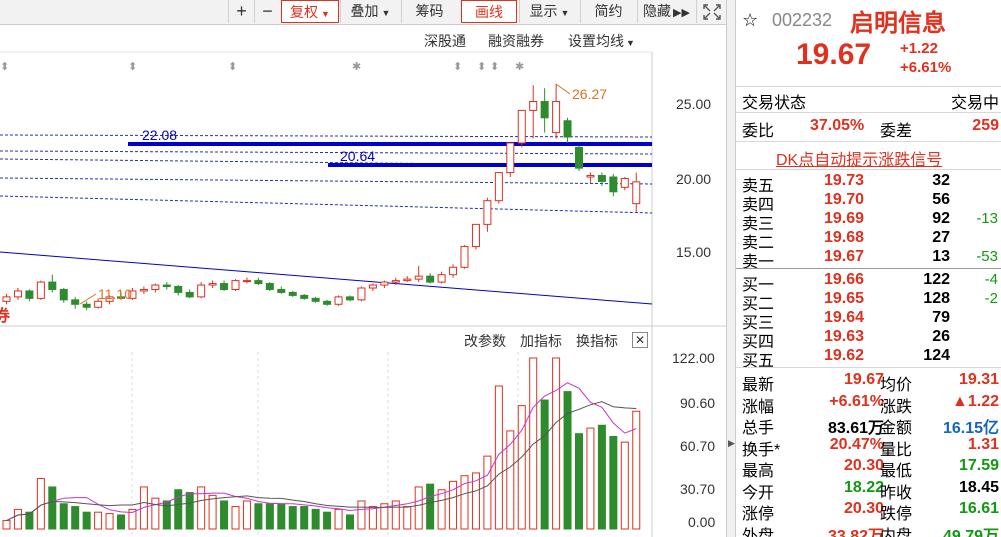 This screenshot has width=1001, height=537. What do you see at coordinates (941, 317) in the screenshot?
I see `bid-volume: 79` at bounding box center [941, 317].